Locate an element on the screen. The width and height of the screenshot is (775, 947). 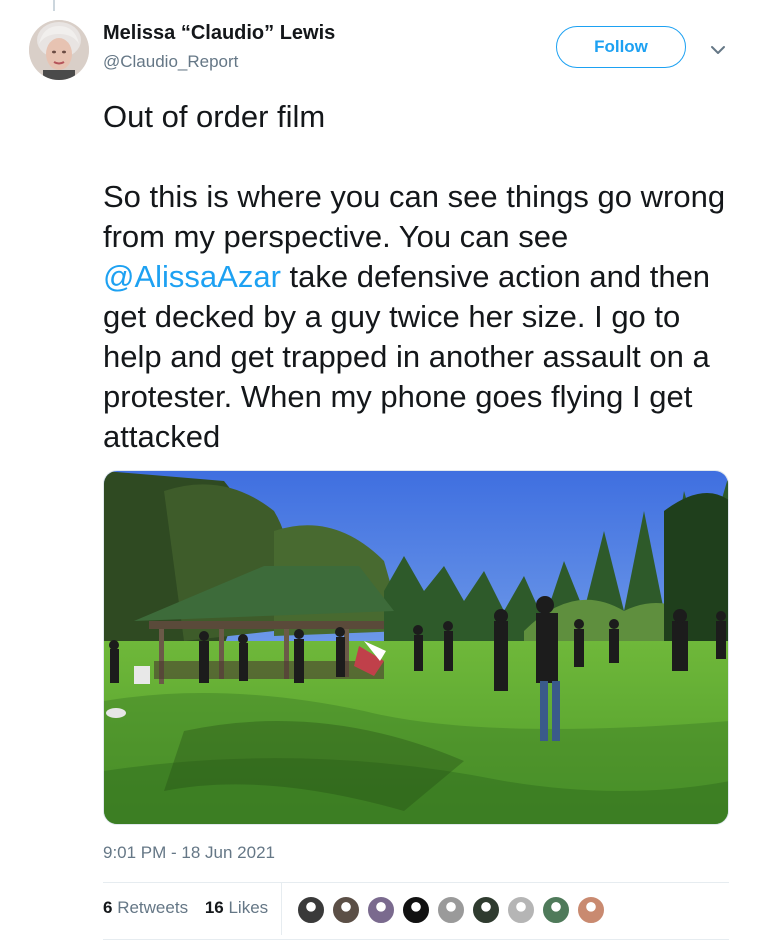
mention-link: @AlissaAzar is located at coordinates (192, 276).